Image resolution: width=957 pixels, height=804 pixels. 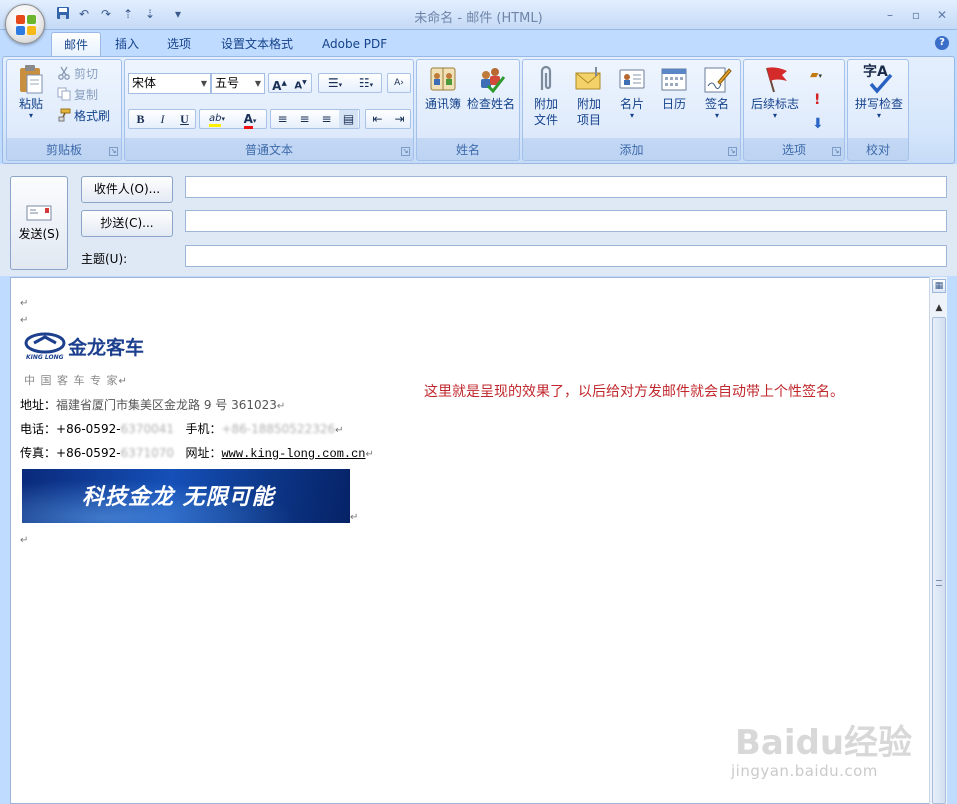 What do you see at coordinates (566, 187) in the screenshot?
I see `to-field` at bounding box center [566, 187].